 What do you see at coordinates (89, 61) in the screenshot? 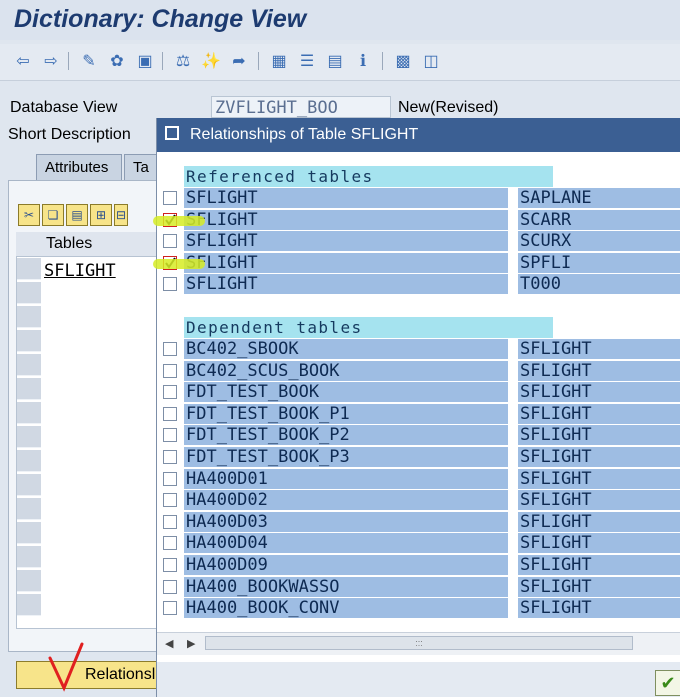
I see `display-change-icon: ✎` at bounding box center [89, 61].